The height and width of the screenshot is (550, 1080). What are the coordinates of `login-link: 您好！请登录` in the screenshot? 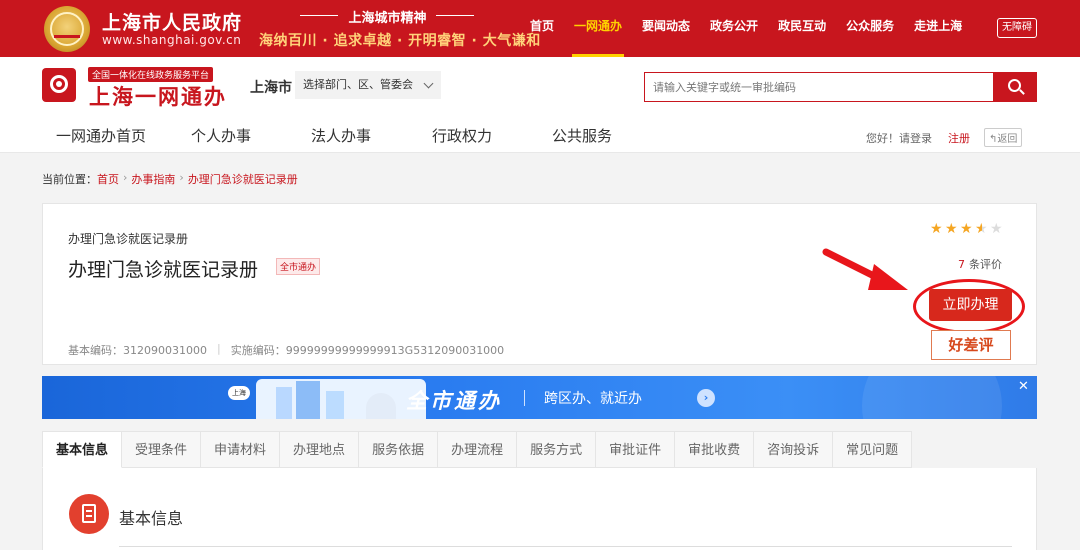 It's located at (899, 138).